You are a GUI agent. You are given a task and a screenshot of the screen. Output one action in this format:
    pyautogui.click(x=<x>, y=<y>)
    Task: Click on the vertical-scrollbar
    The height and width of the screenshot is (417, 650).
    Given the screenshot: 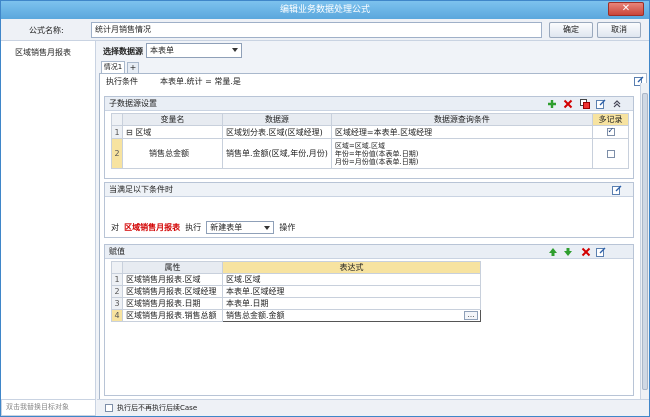 What is the action you would take?
    pyautogui.click(x=644, y=241)
    